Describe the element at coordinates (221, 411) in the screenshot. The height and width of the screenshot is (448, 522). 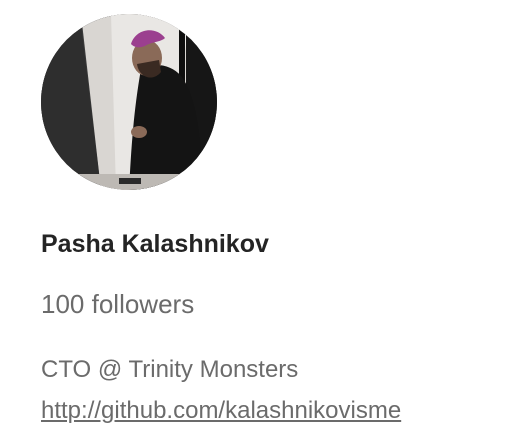
I see `profile-link: http://github.com/kalashnikovisme` at that location.